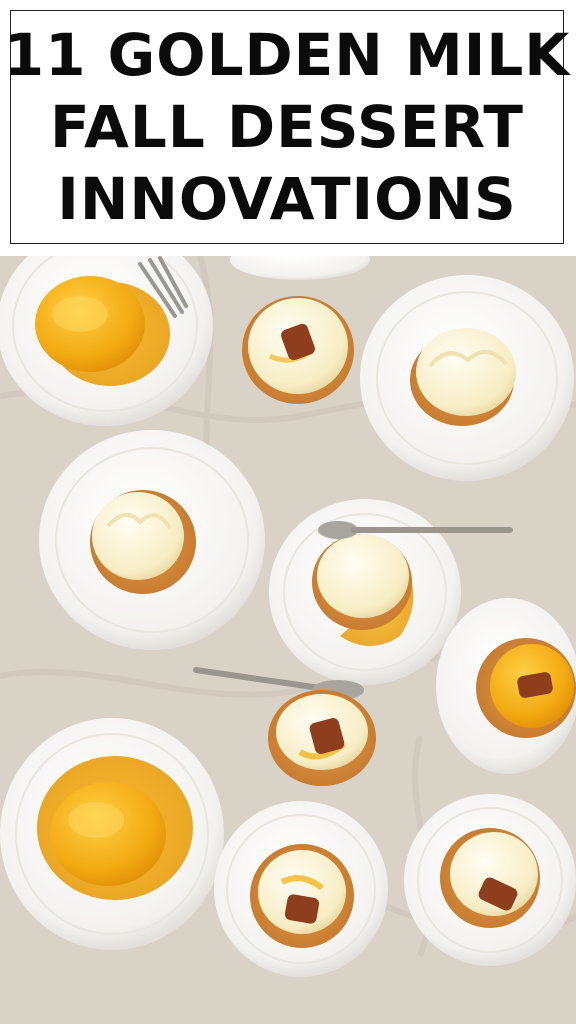 The height and width of the screenshot is (1024, 576). What do you see at coordinates (506, 686) in the screenshot?
I see `cupcake-plate-right` at bounding box center [506, 686].